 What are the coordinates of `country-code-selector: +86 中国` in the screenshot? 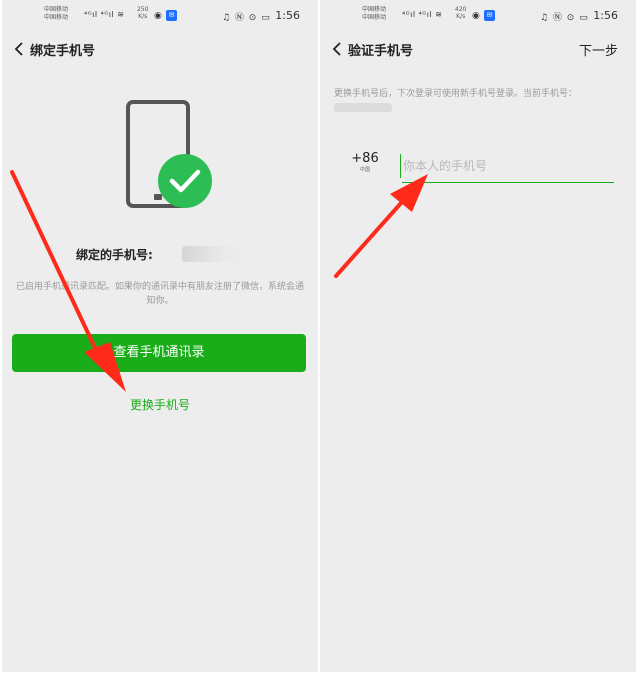 It's located at (365, 163).